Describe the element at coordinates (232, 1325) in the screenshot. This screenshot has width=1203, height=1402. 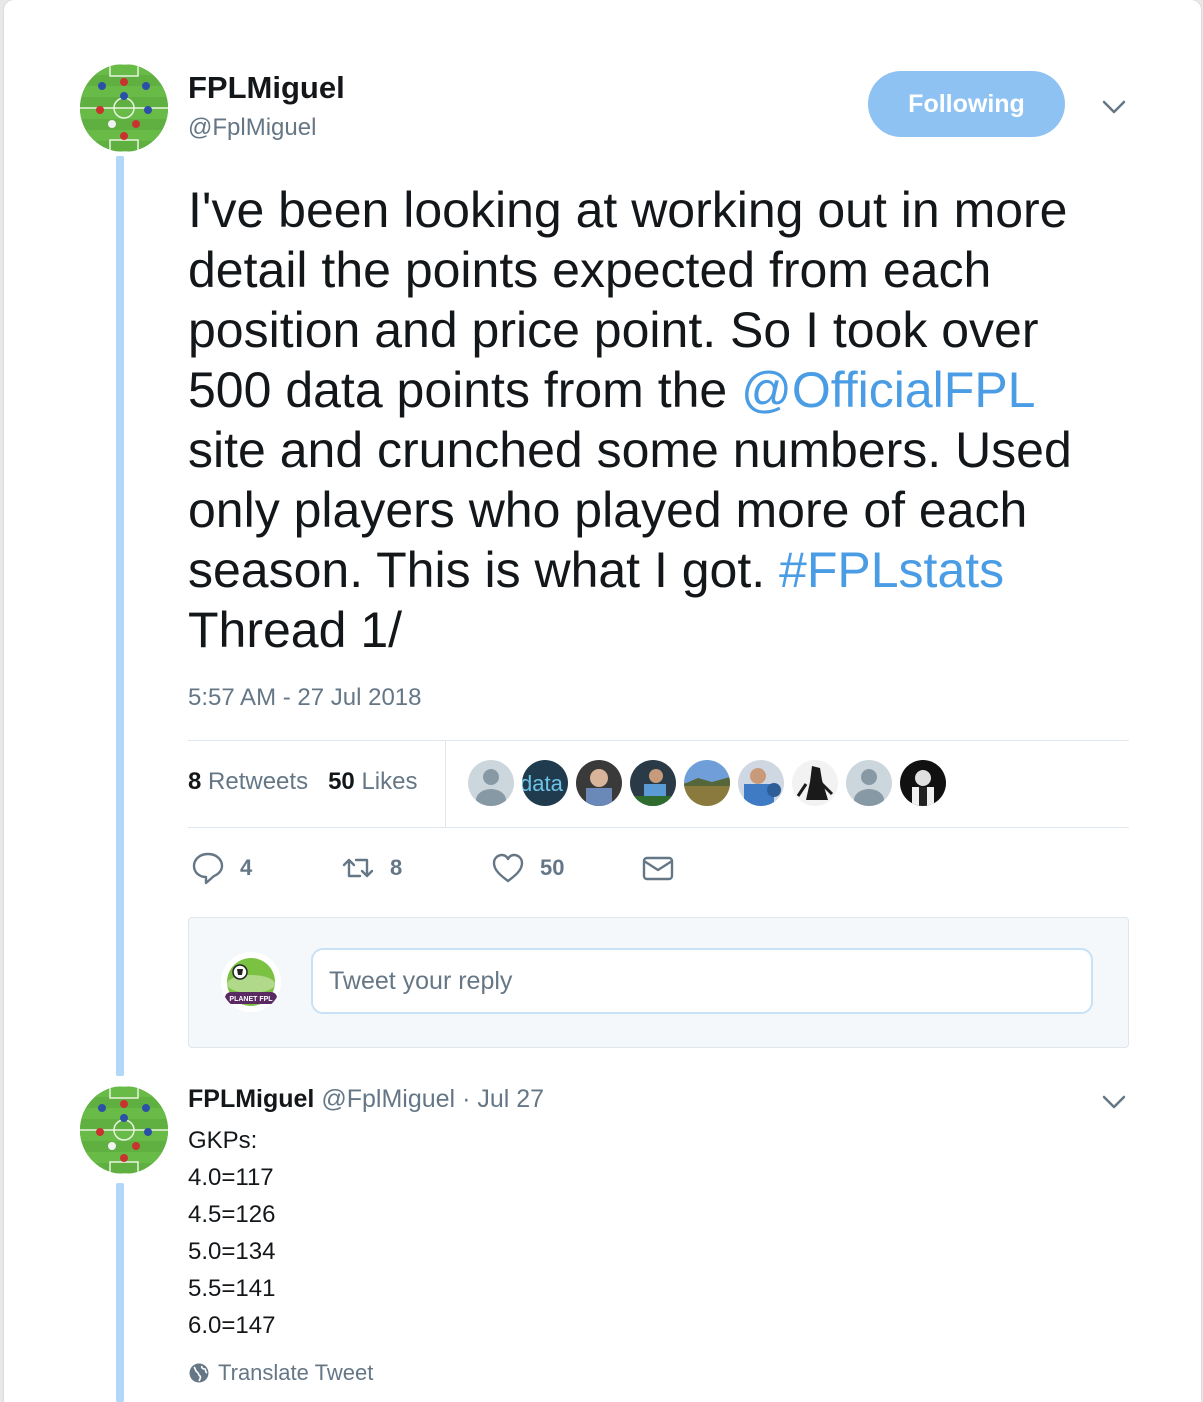
I see `reply-tweet-line: 6.0=147` at that location.